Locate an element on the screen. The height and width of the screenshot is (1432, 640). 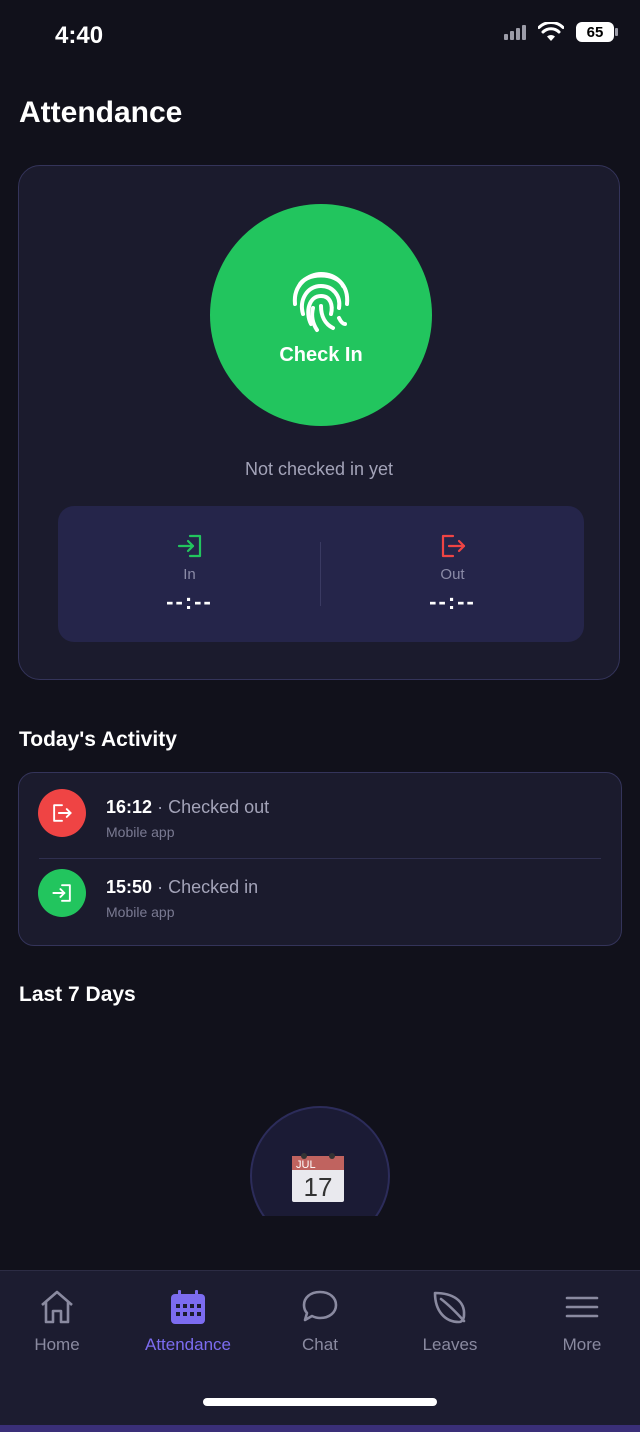
tab-leaves: Leaves is located at coordinates (450, 1322).